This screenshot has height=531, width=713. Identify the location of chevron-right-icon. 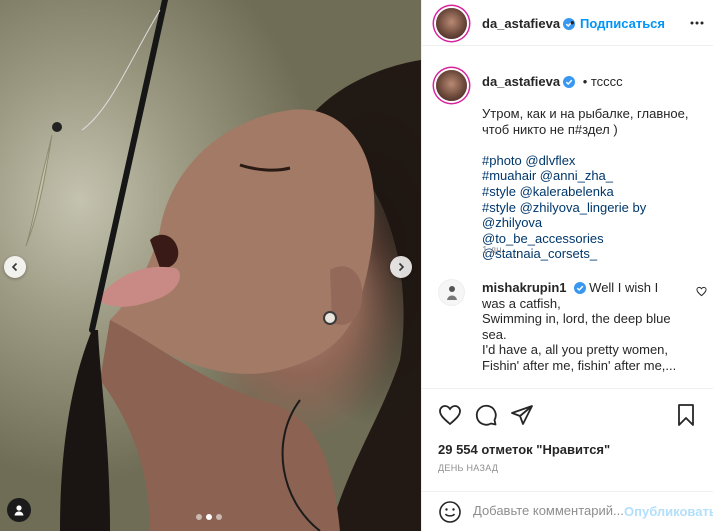
(401, 267).